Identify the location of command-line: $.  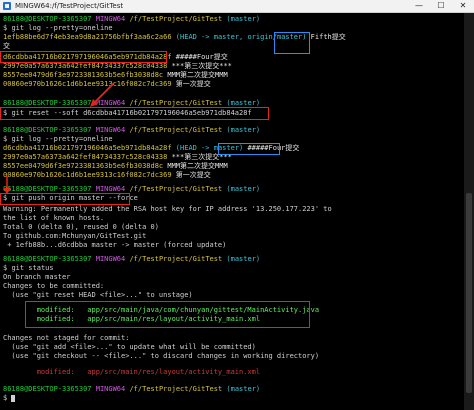
(9, 398).